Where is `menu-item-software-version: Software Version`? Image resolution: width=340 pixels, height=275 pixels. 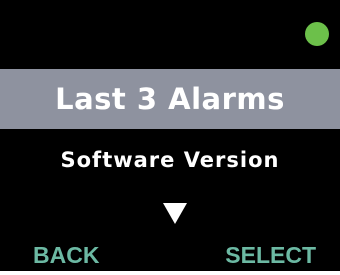
menu-item-software-version: Software Version is located at coordinates (170, 160).